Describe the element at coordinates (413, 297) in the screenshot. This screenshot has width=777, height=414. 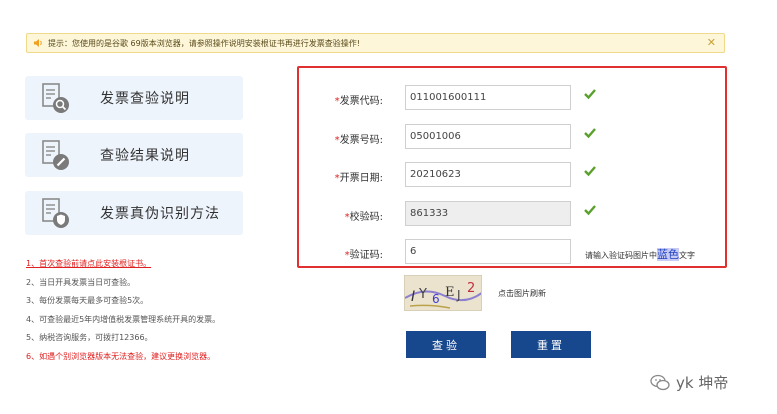
I see `svg-text: I` at that location.